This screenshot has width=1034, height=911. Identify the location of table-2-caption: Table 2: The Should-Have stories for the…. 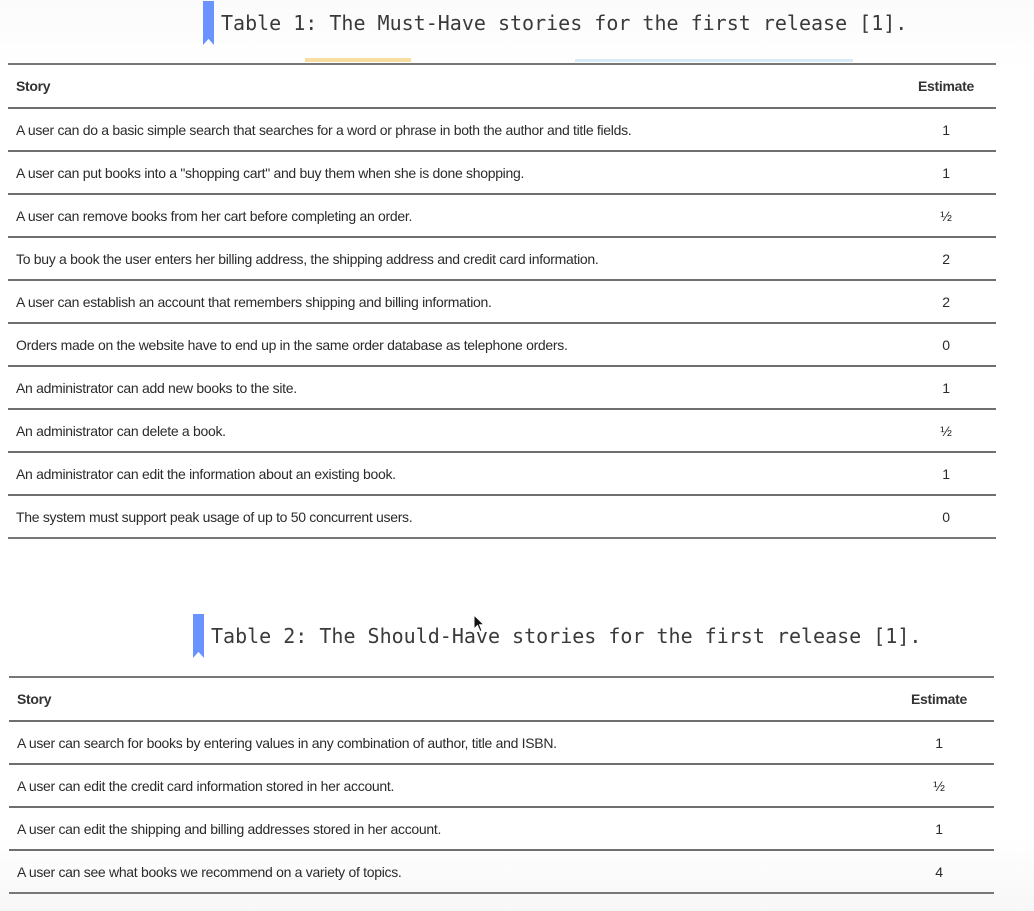
(557, 636).